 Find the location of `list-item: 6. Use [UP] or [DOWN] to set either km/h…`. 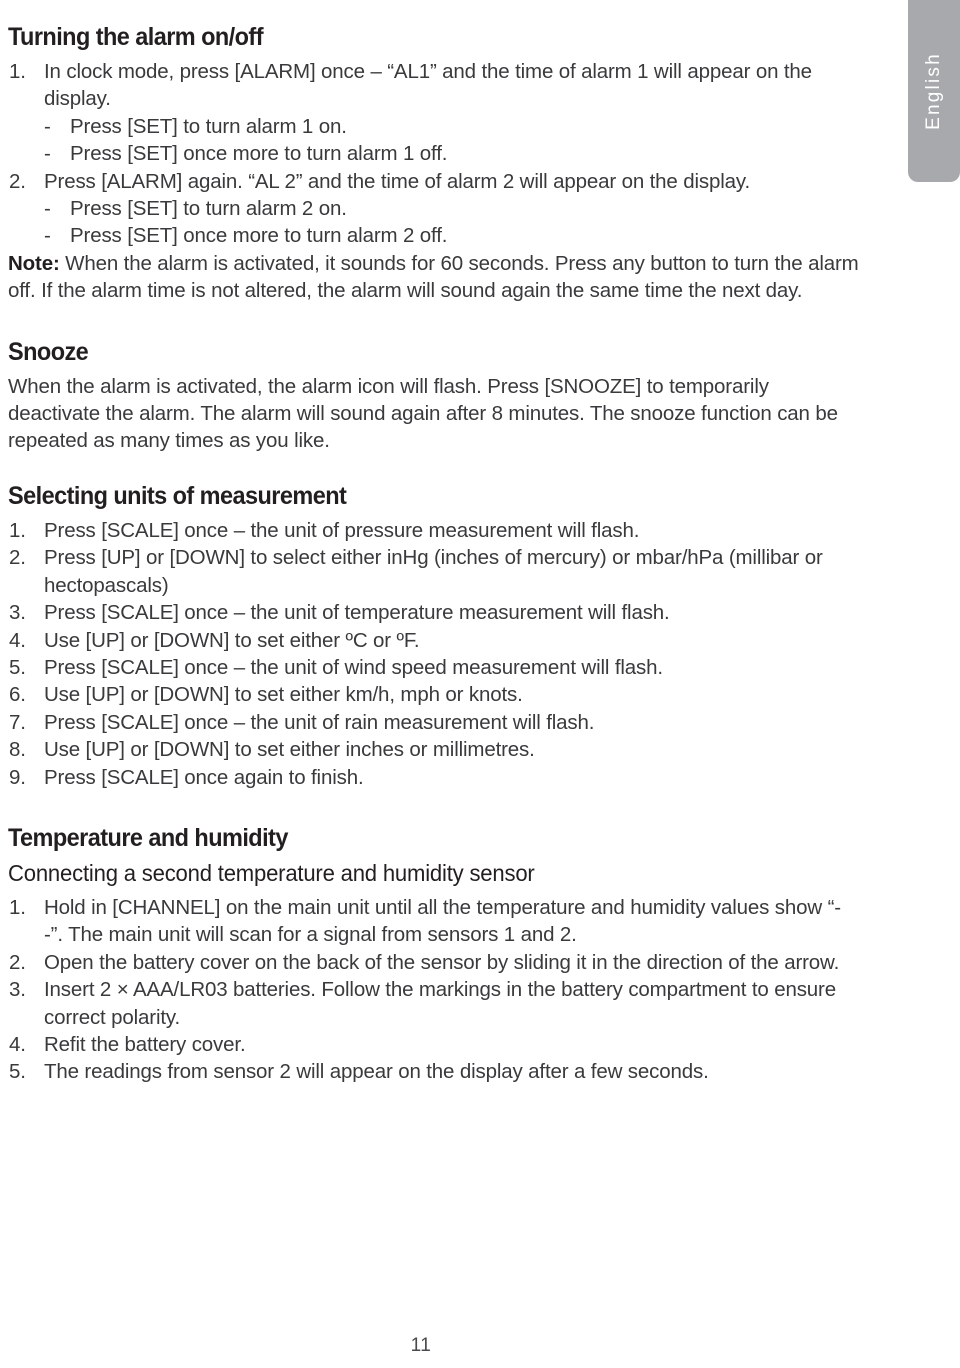

list-item: 6. Use [UP] or [DOWN] to set either km/h… is located at coordinates (434, 694).